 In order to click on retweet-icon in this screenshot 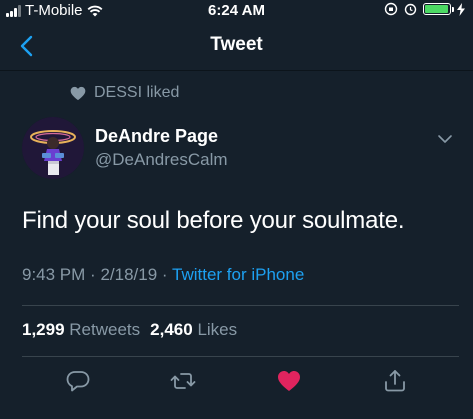, I will do `click(183, 381)`.